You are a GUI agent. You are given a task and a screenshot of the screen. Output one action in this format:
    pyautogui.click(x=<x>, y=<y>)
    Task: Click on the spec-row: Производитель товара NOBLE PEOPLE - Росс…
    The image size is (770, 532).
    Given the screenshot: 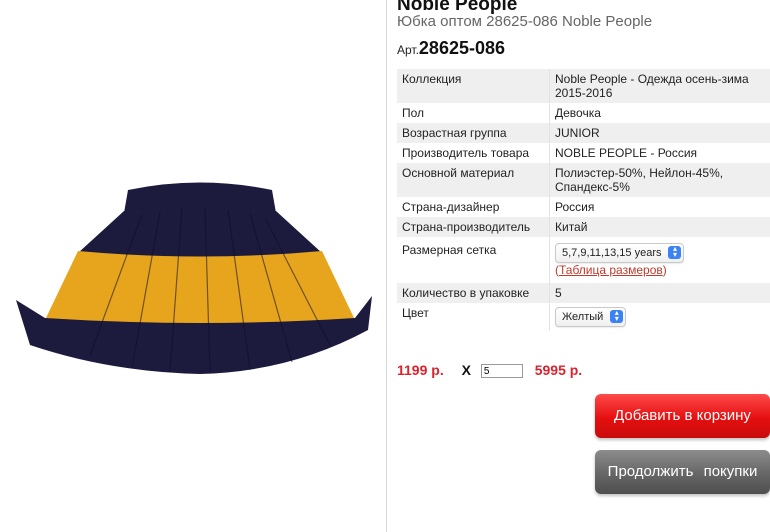 What is the action you would take?
    pyautogui.click(x=583, y=153)
    